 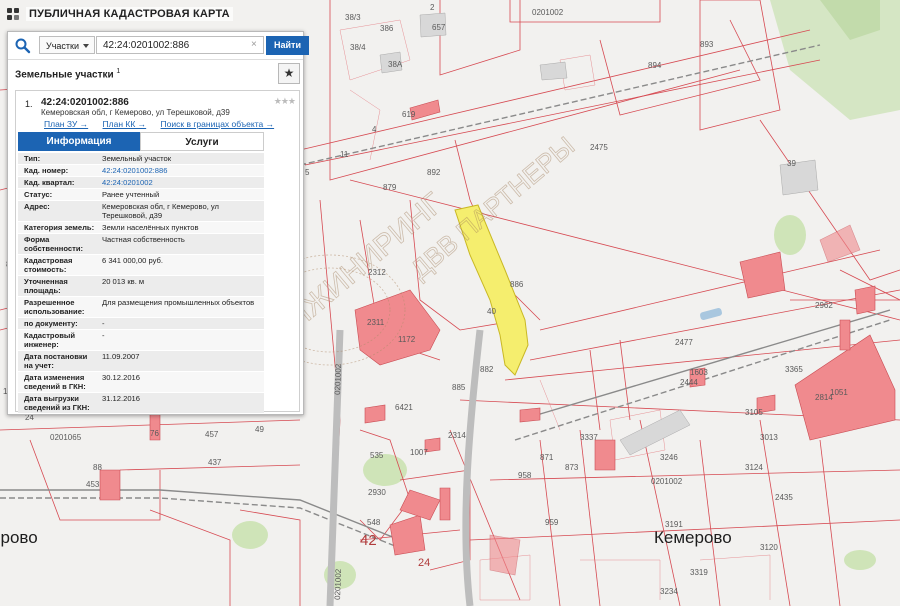 I want to click on info-row-value: Для размещения промышленных объектов, so click(x=178, y=302).